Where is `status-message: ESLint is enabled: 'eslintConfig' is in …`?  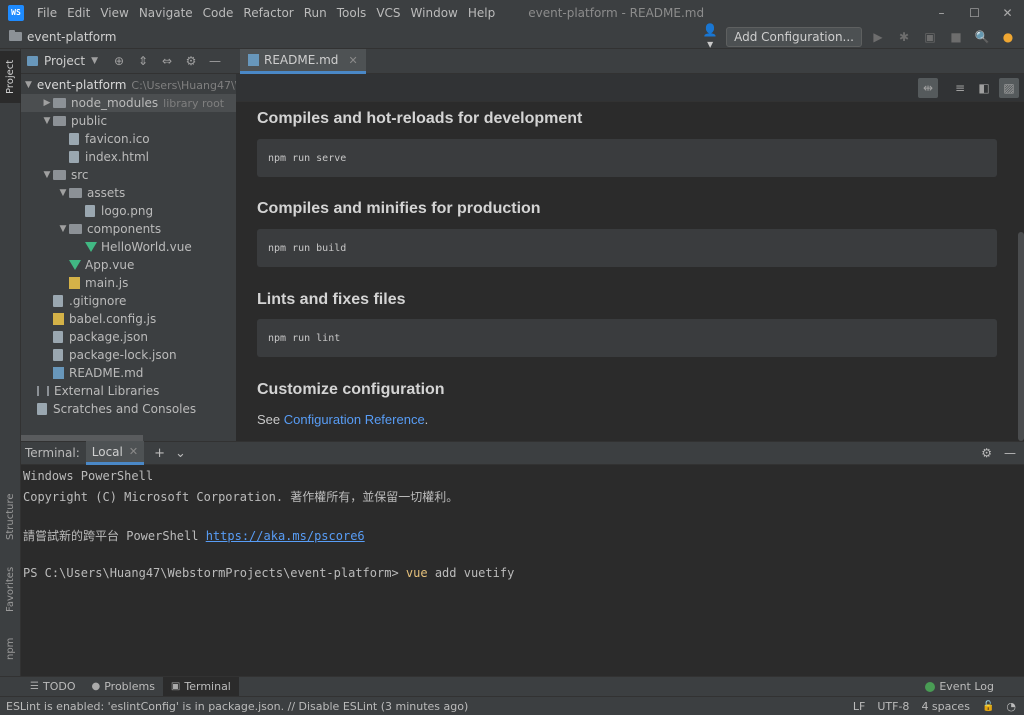 status-message: ESLint is enabled: 'eslintConfig' is in … is located at coordinates (234, 706).